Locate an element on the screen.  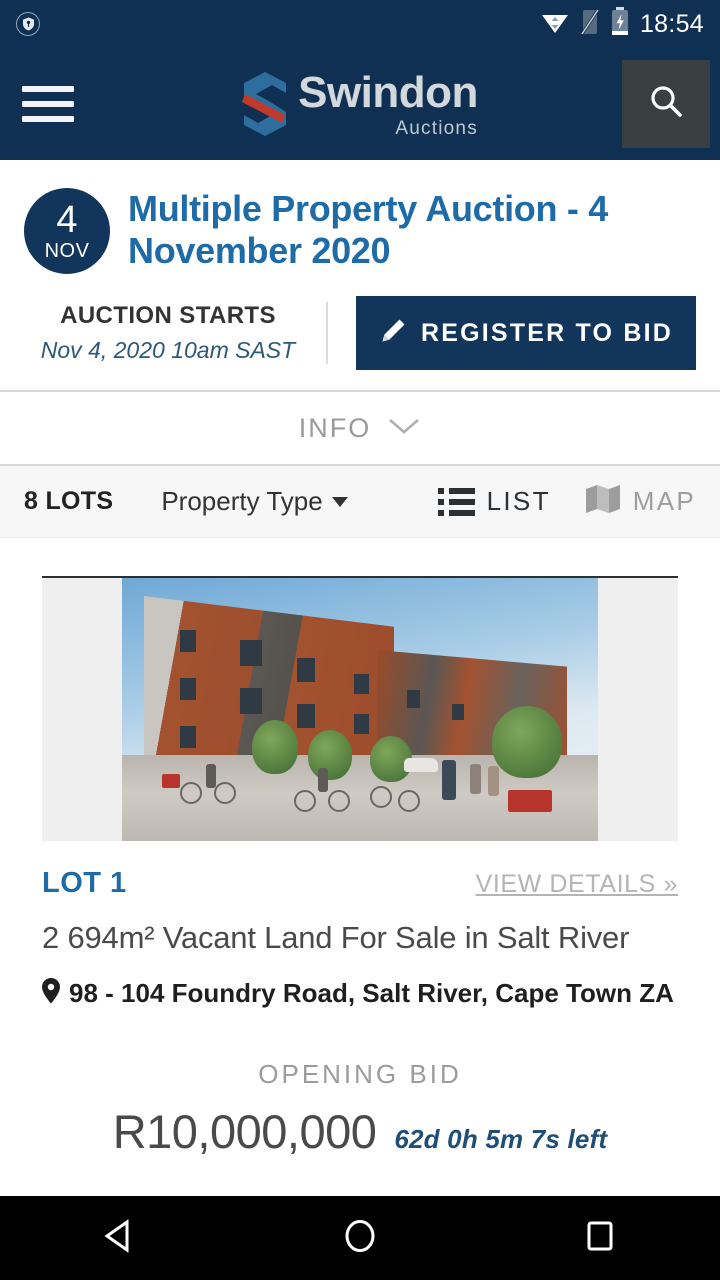
shield-key-icon is located at coordinates (28, 24).